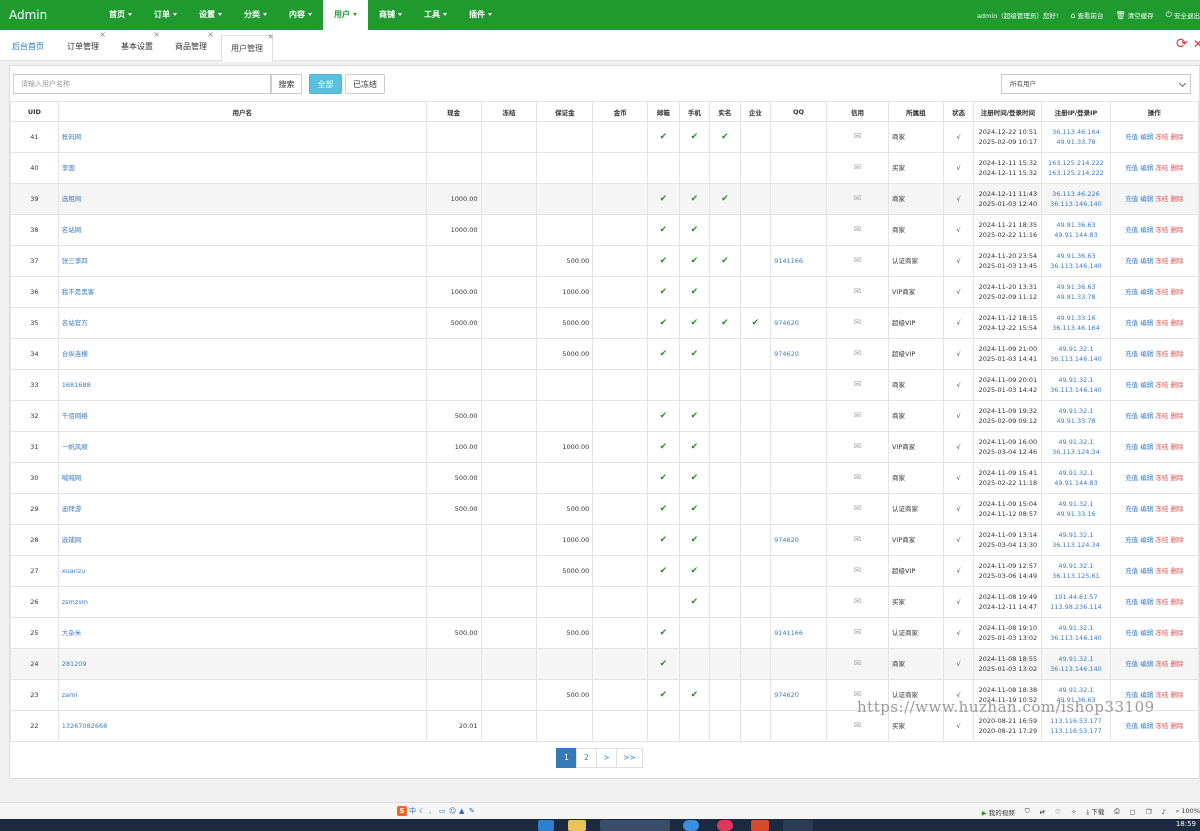 The height and width of the screenshot is (831, 1200). I want to click on my-video-link: ▶ 我的视频, so click(998, 812).